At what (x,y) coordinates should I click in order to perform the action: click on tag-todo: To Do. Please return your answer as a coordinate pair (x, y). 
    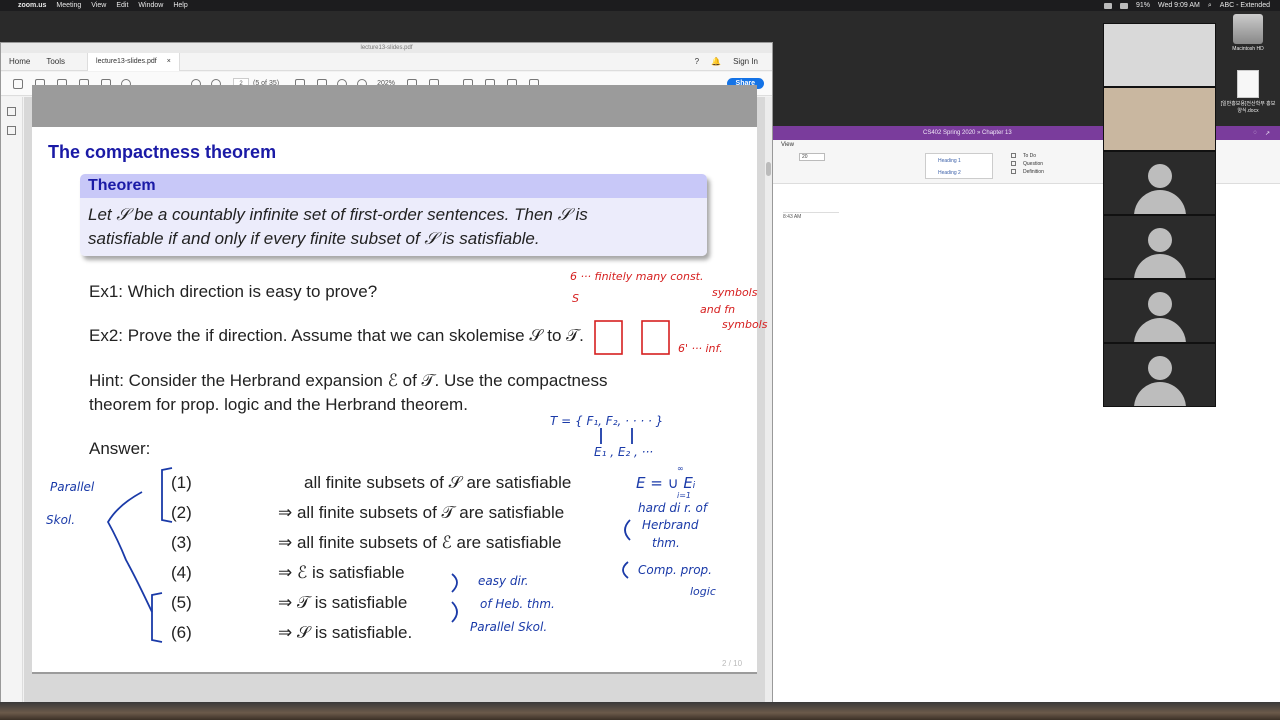
    Looking at the image, I should click on (1054, 156).